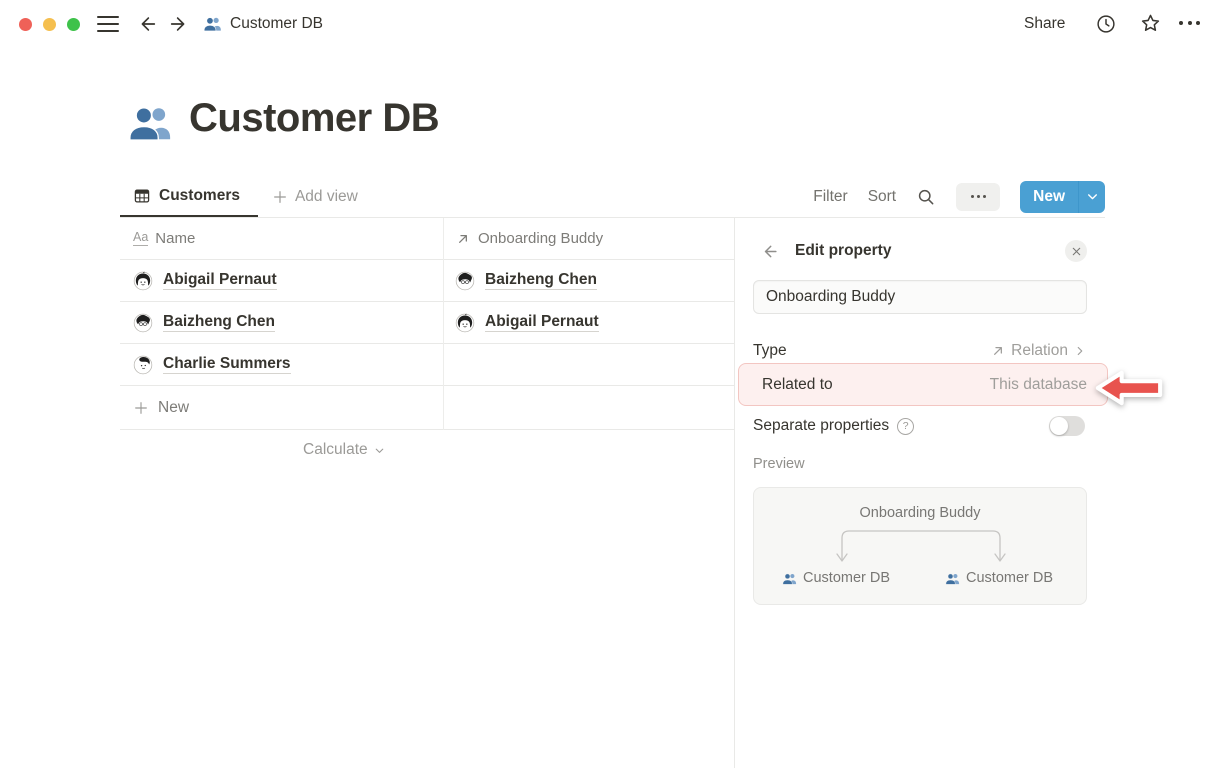 The image size is (1228, 768). Describe the element at coordinates (427, 450) in the screenshot. I see `calculate-row: Calculate` at that location.